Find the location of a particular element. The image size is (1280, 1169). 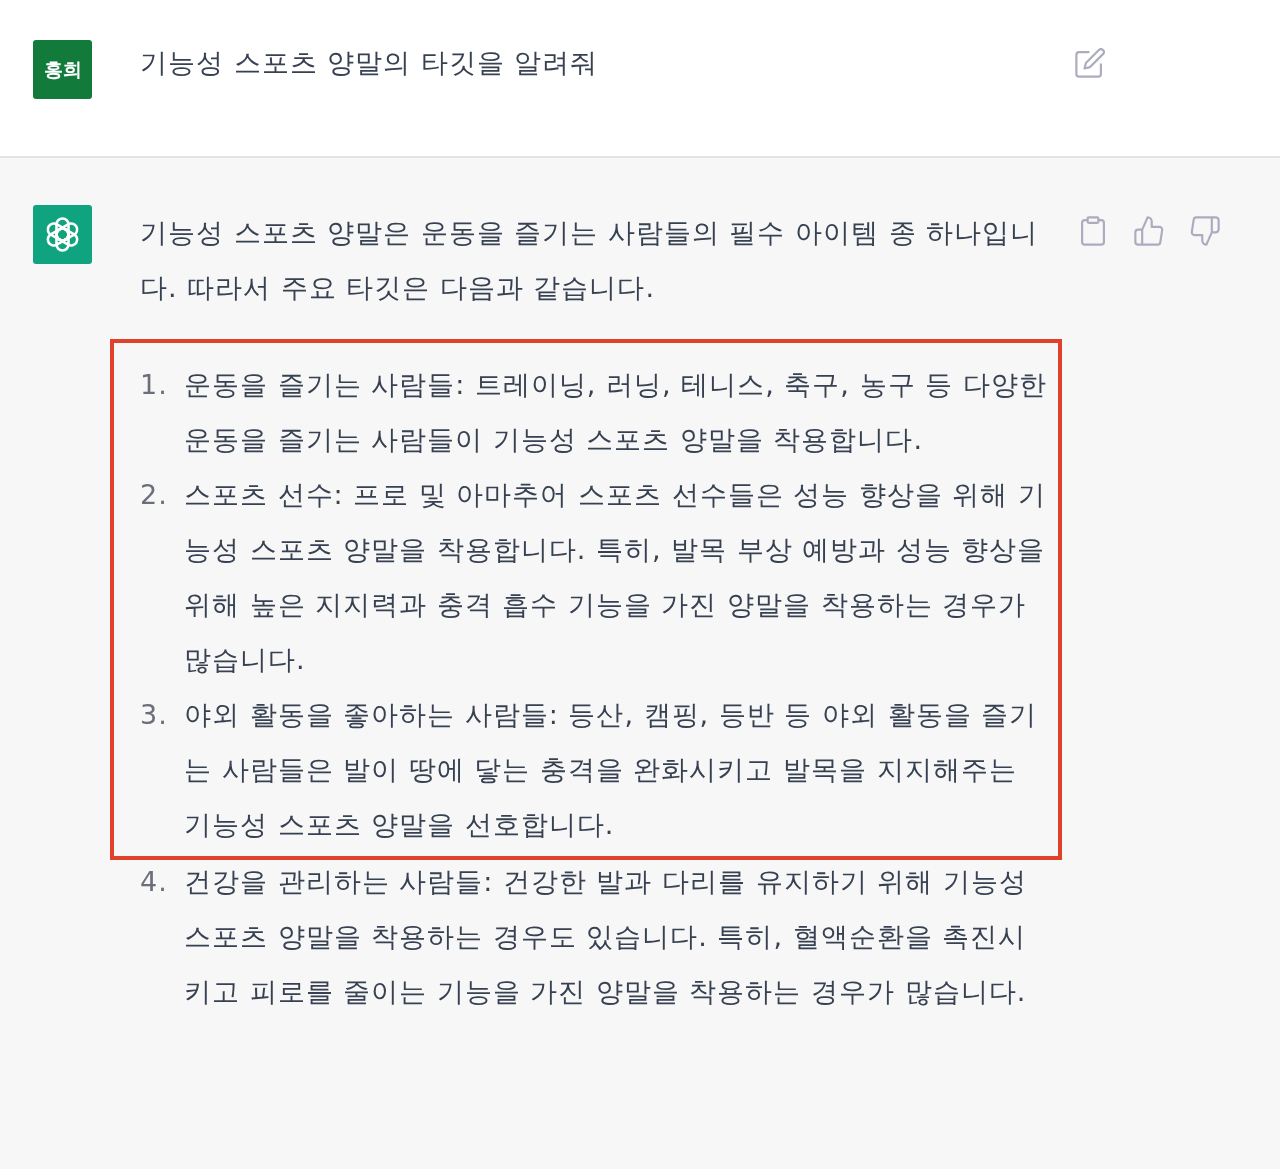

knot-logo-icon is located at coordinates (62, 234).